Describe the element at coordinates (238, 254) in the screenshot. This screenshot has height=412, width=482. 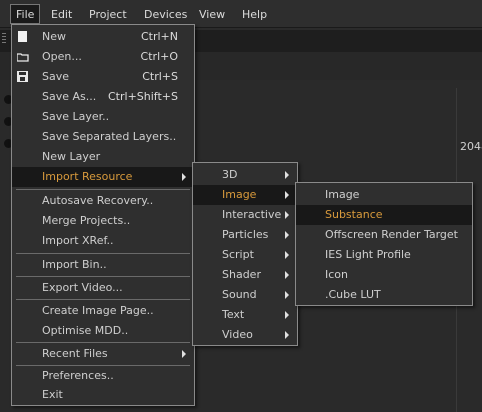
I see `menu-item-label: Script` at that location.